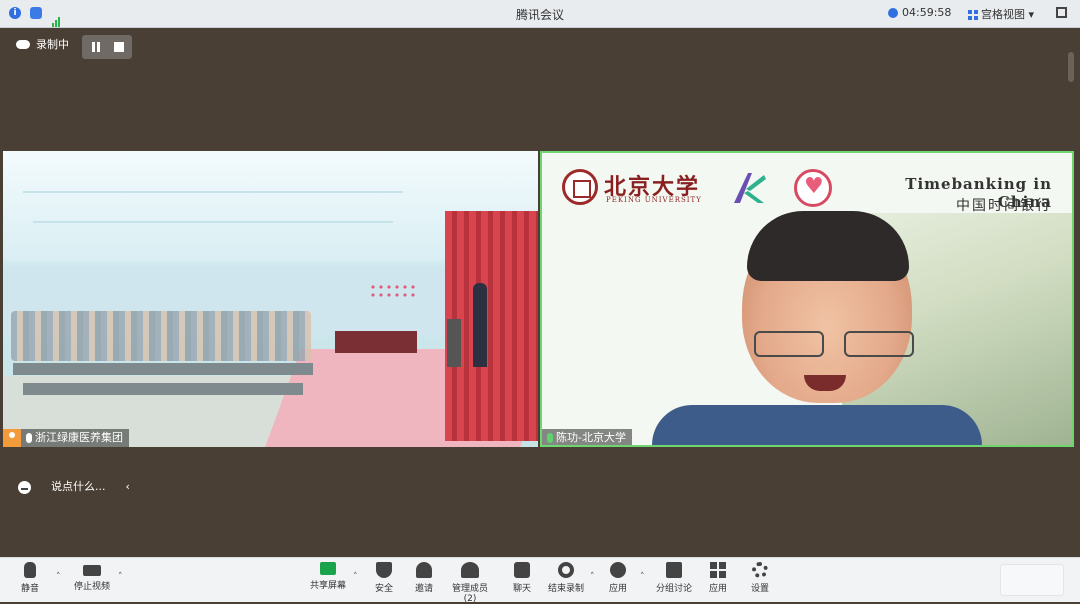 This screenshot has width=1080, height=604. What do you see at coordinates (828, 246) in the screenshot?
I see `speaker-hair` at bounding box center [828, 246].